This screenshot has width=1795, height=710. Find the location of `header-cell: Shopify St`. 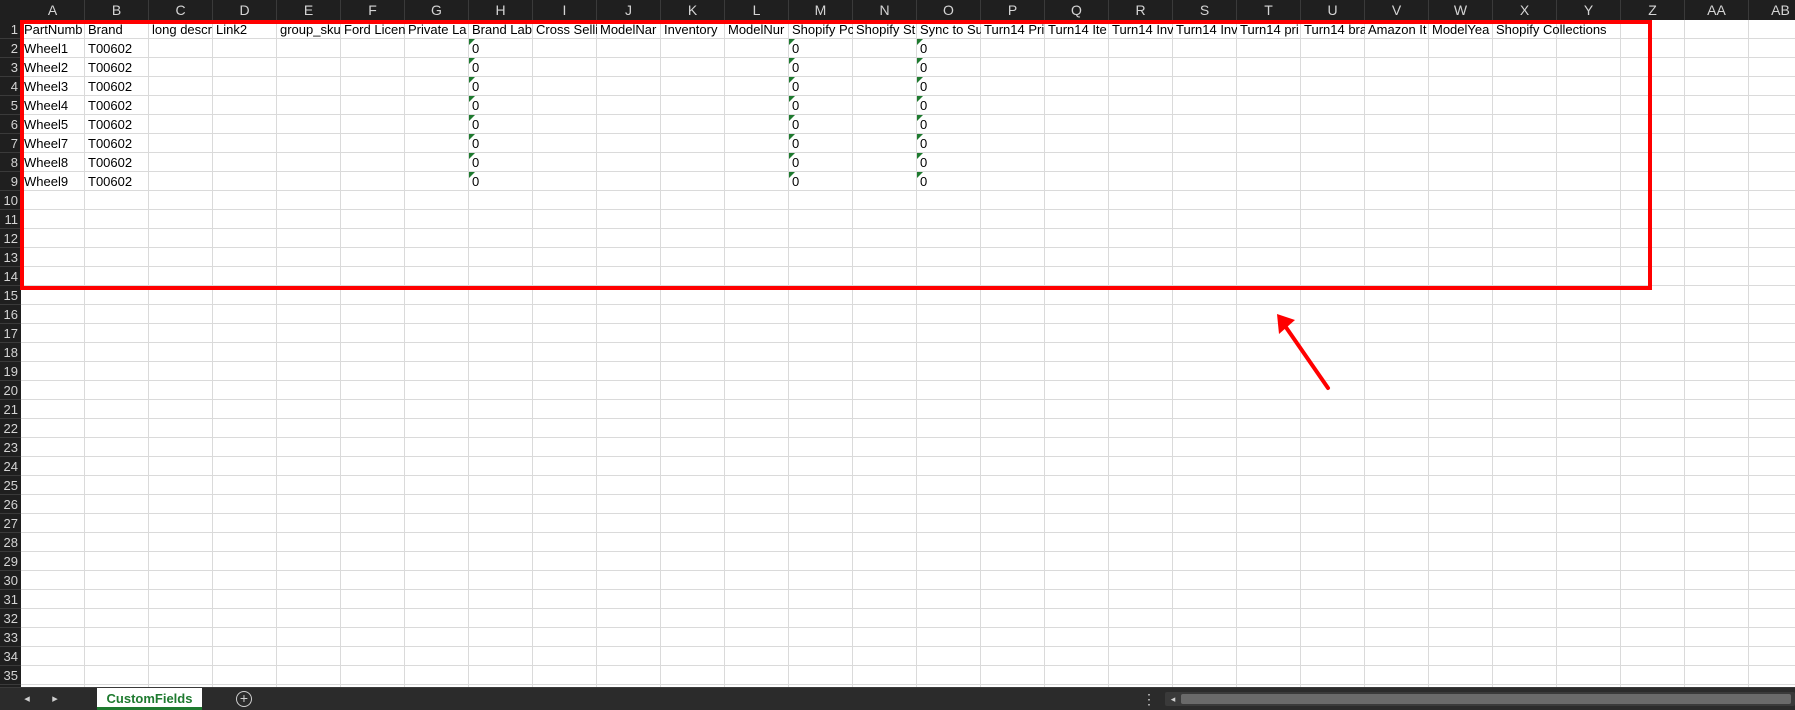

header-cell: Shopify St is located at coordinates (885, 29).